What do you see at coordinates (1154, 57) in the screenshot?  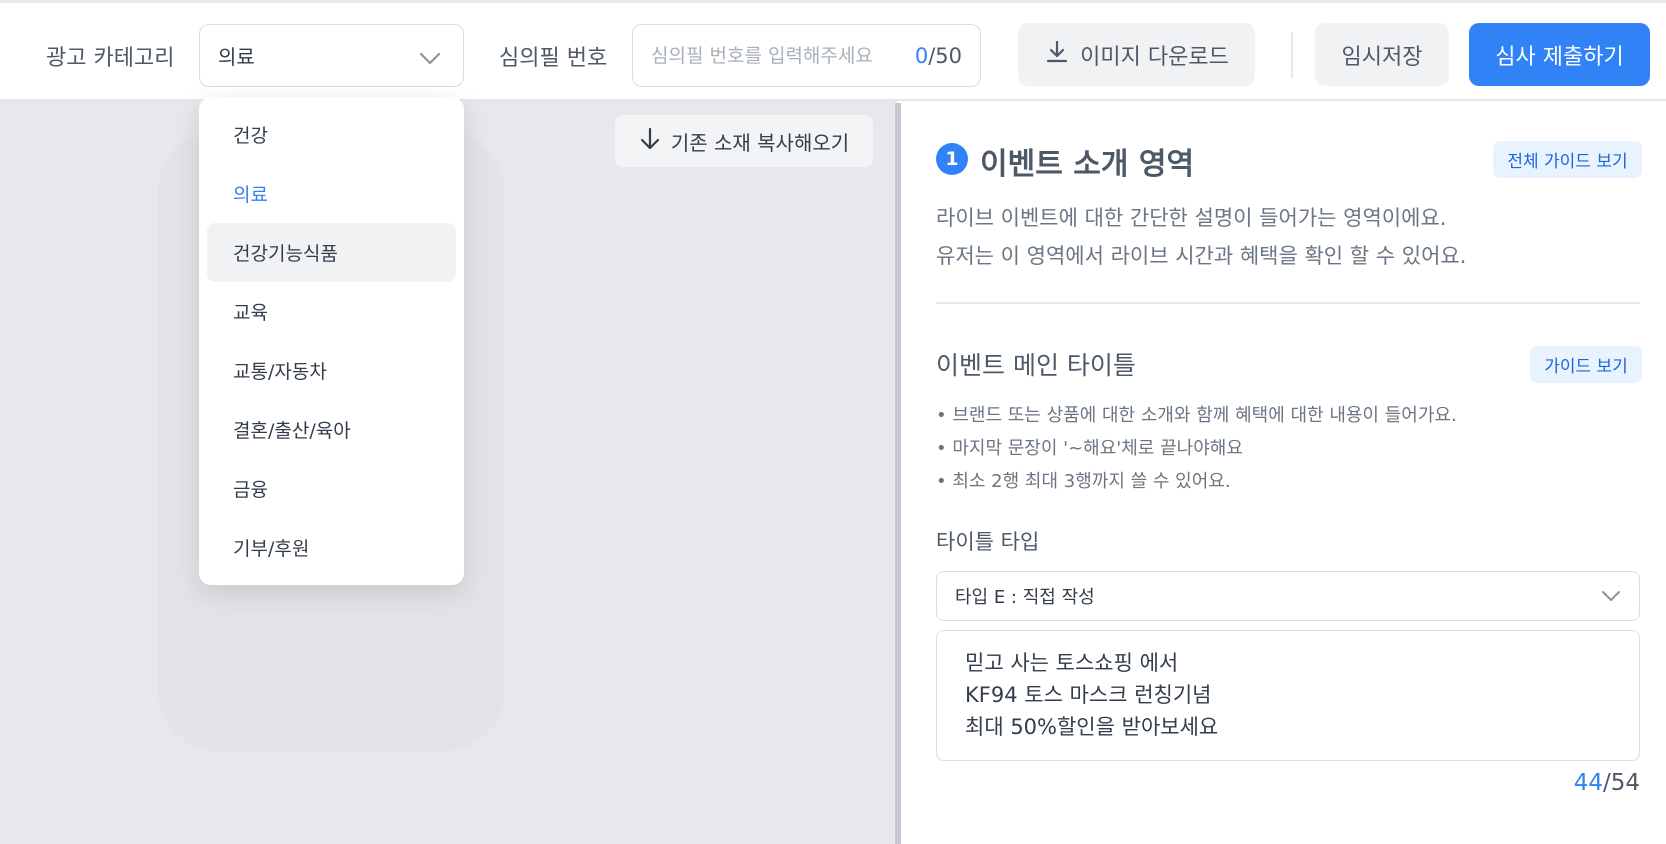 I see `image-download-label: 이미지 다운로드` at bounding box center [1154, 57].